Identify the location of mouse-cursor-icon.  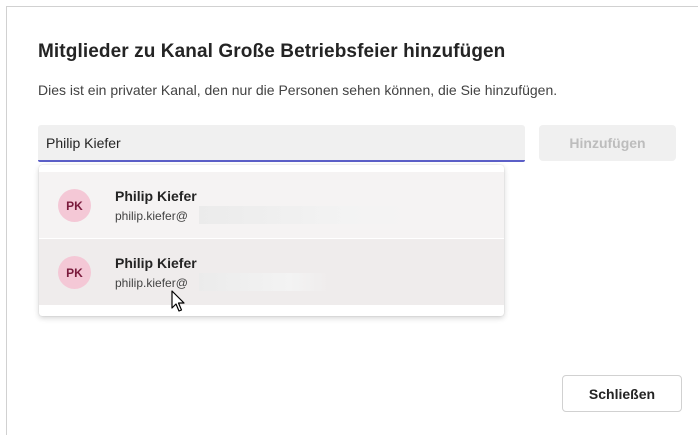
(178, 301).